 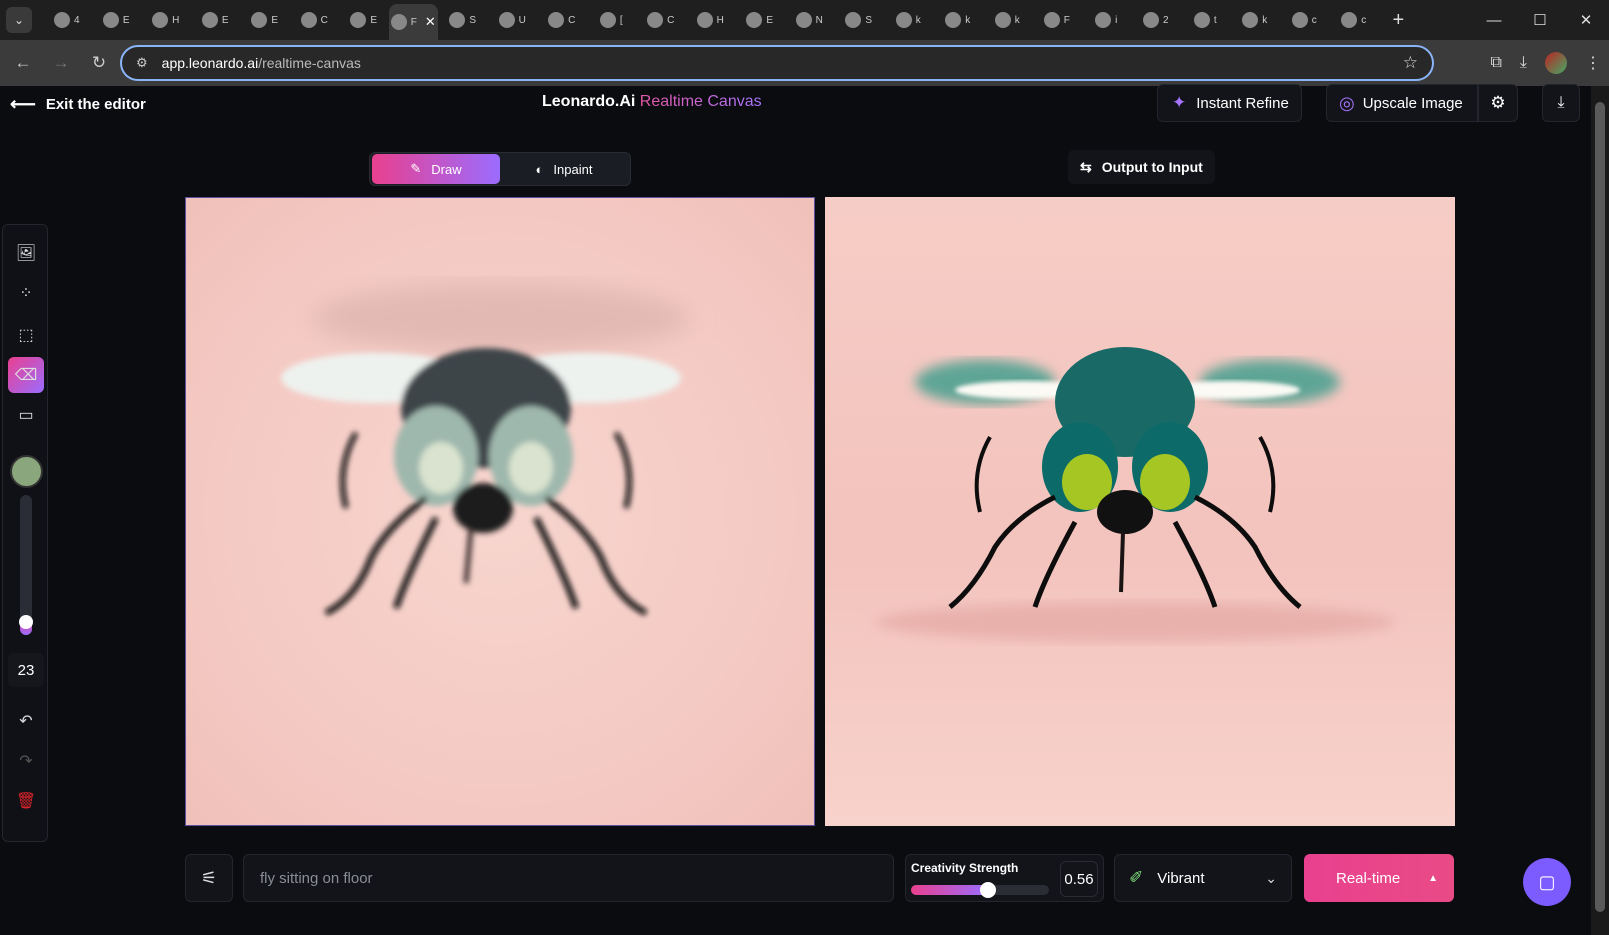 I want to click on profile-avatar, so click(x=1556, y=63).